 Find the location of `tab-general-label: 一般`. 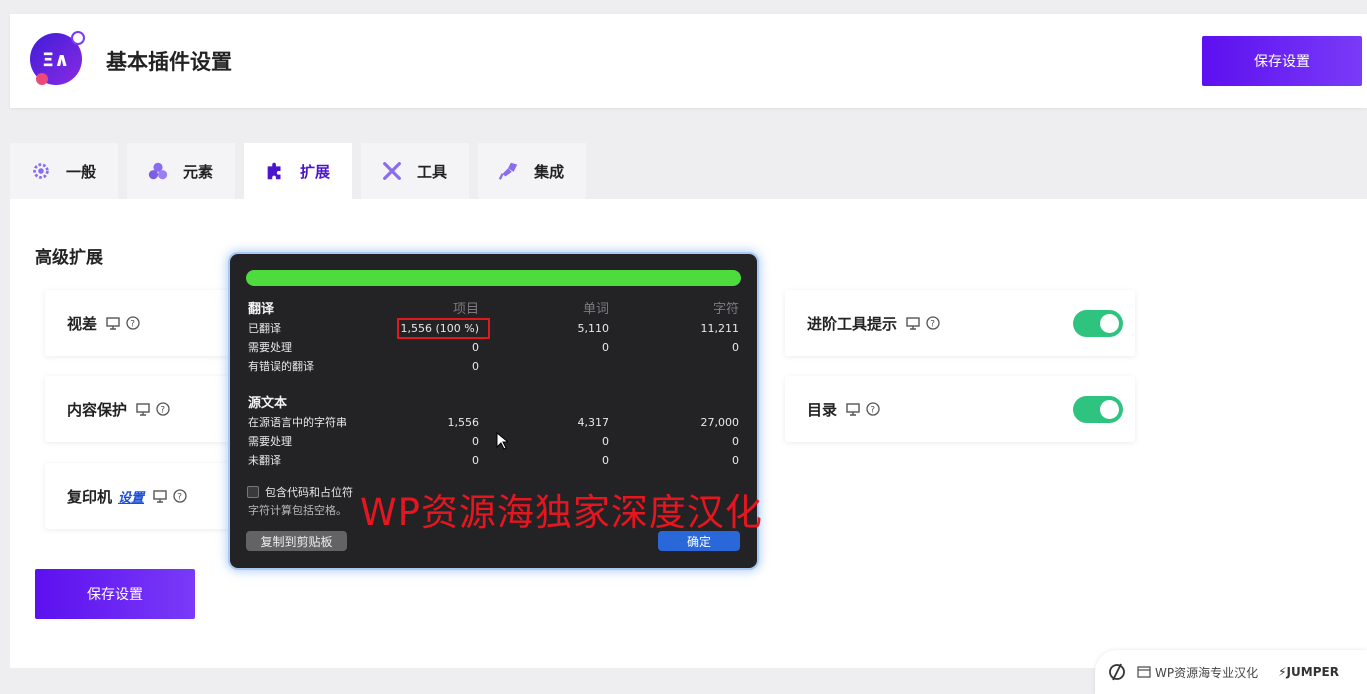

tab-general-label: 一般 is located at coordinates (81, 171).